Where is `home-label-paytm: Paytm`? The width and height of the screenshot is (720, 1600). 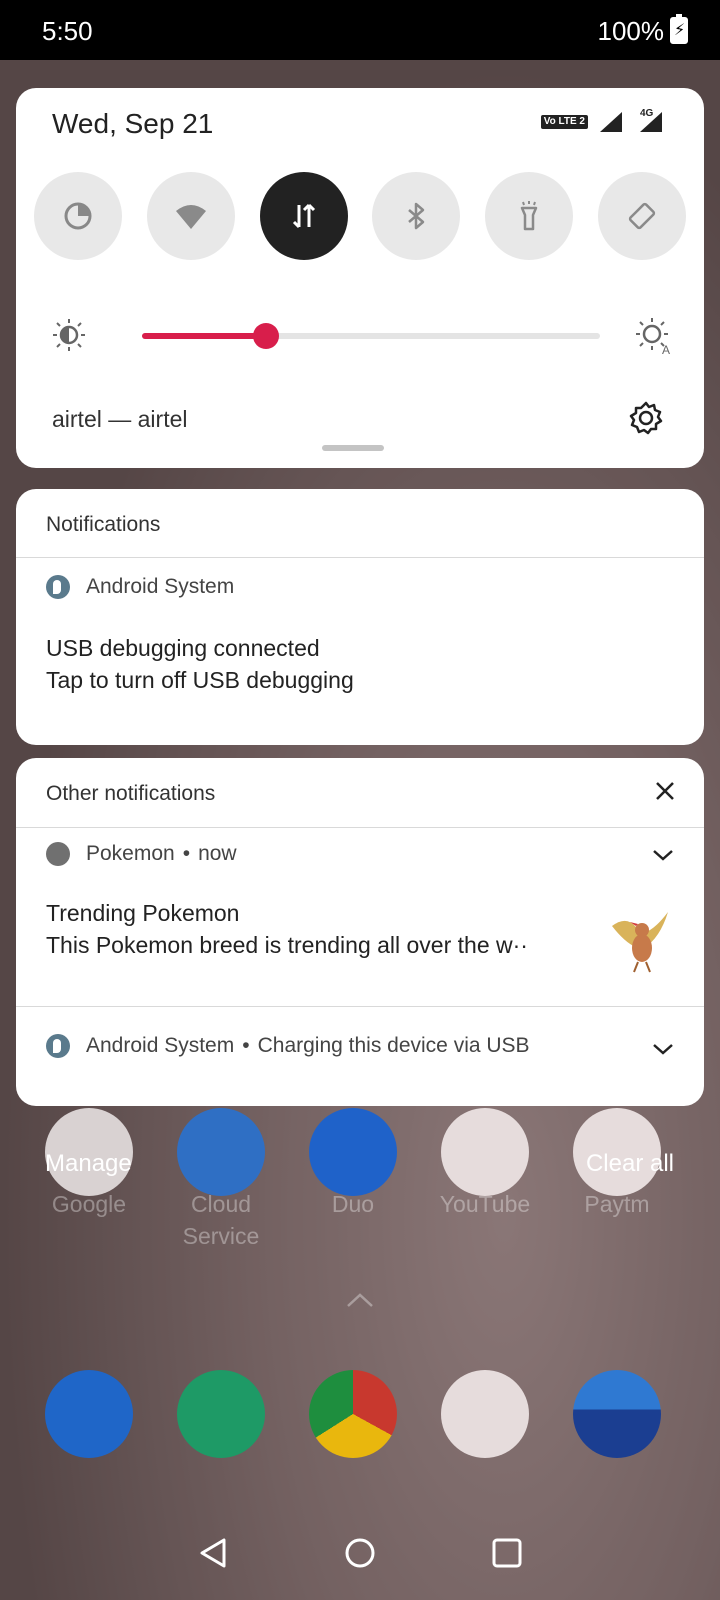
home-label-paytm: Paytm is located at coordinates (617, 1204).